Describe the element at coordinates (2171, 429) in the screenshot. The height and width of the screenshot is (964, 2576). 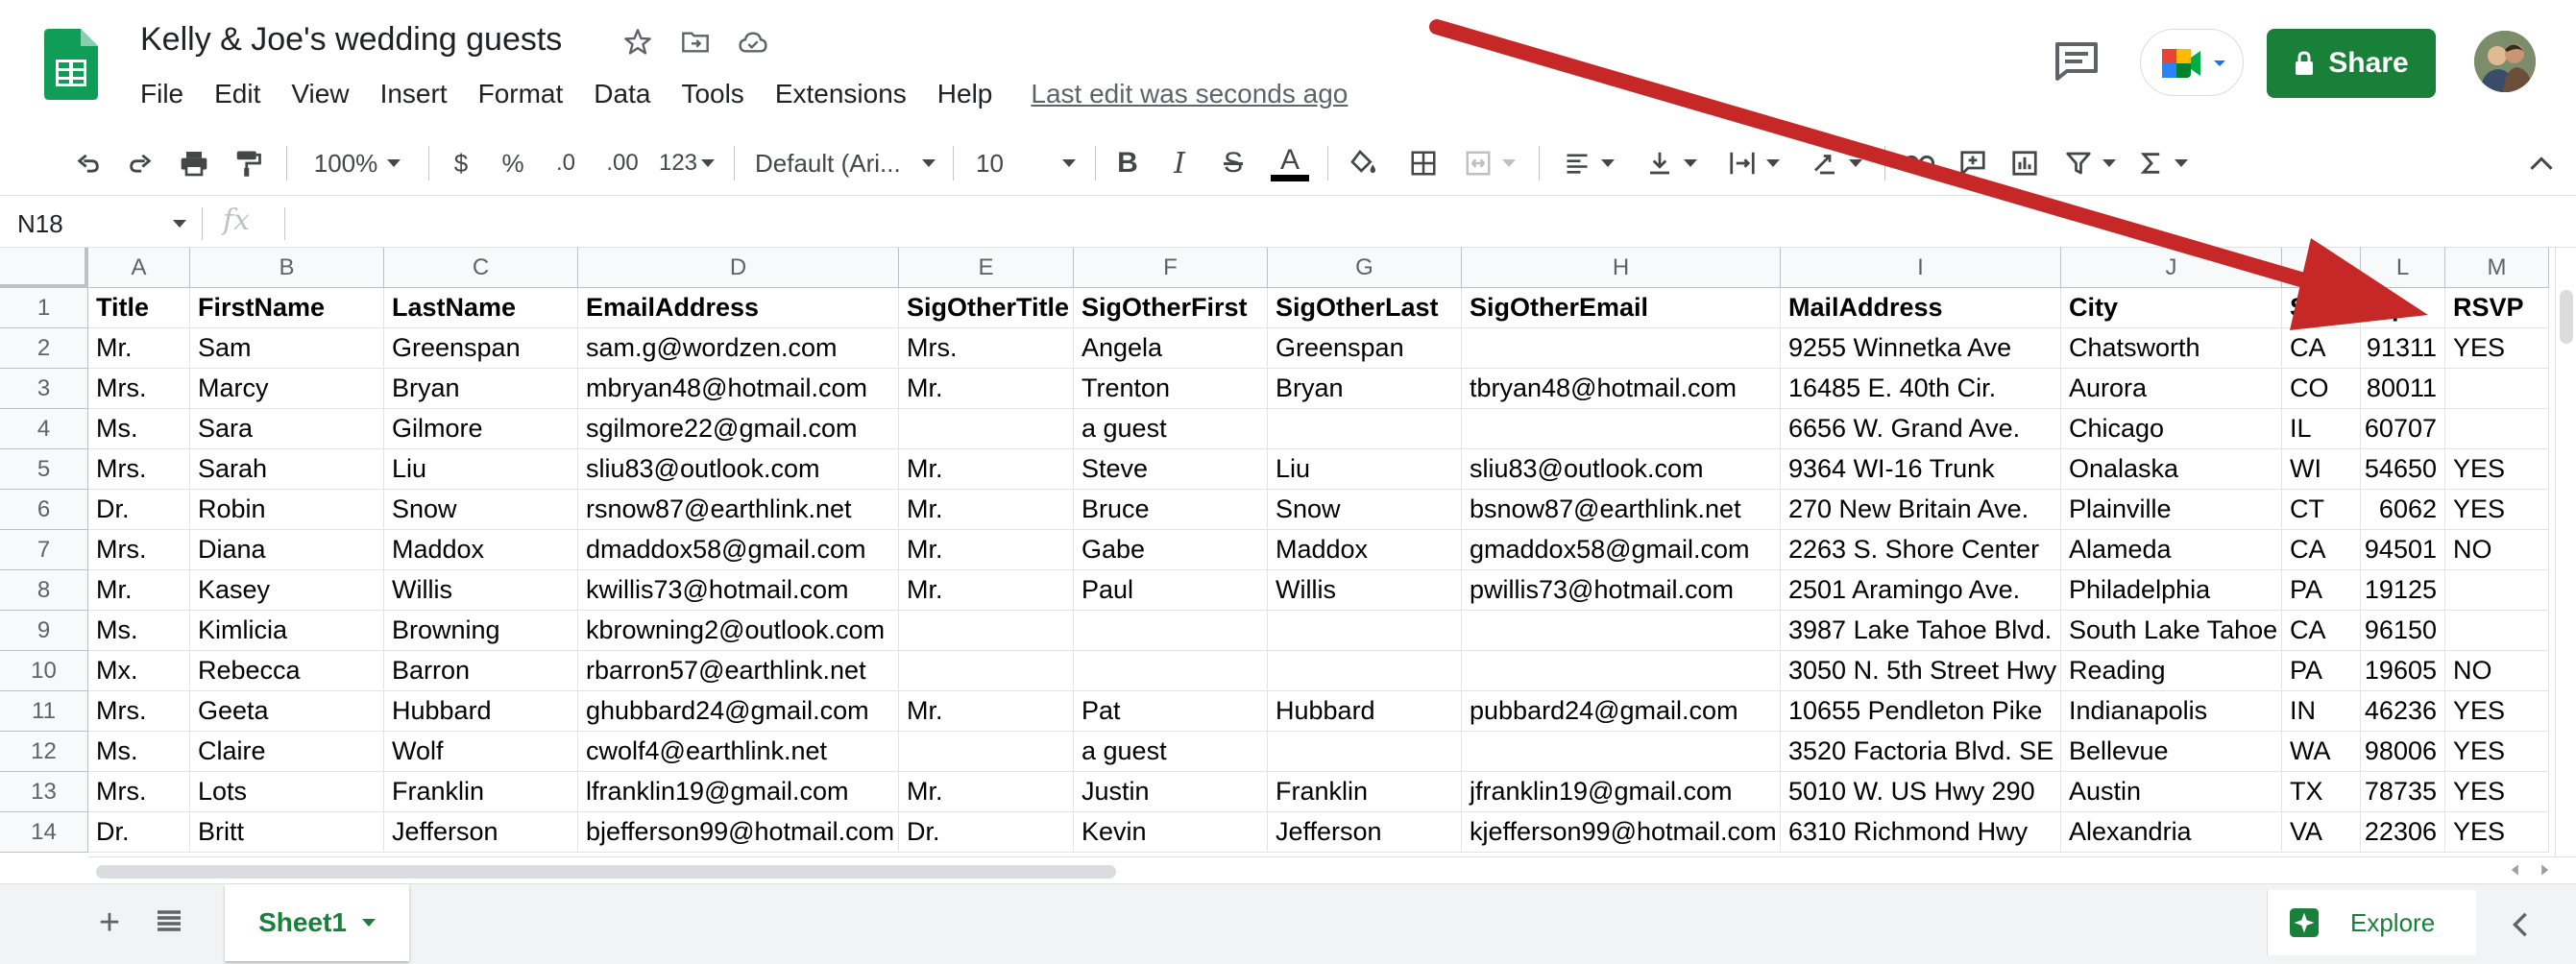
I see `table-cell: Chicago` at that location.